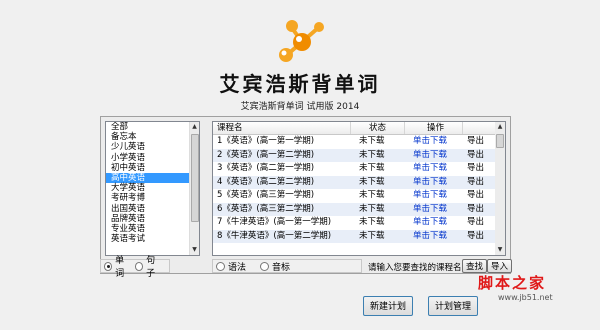 The height and width of the screenshot is (330, 600). What do you see at coordinates (152, 127) in the screenshot?
I see `category-list-item: 全部` at bounding box center [152, 127].